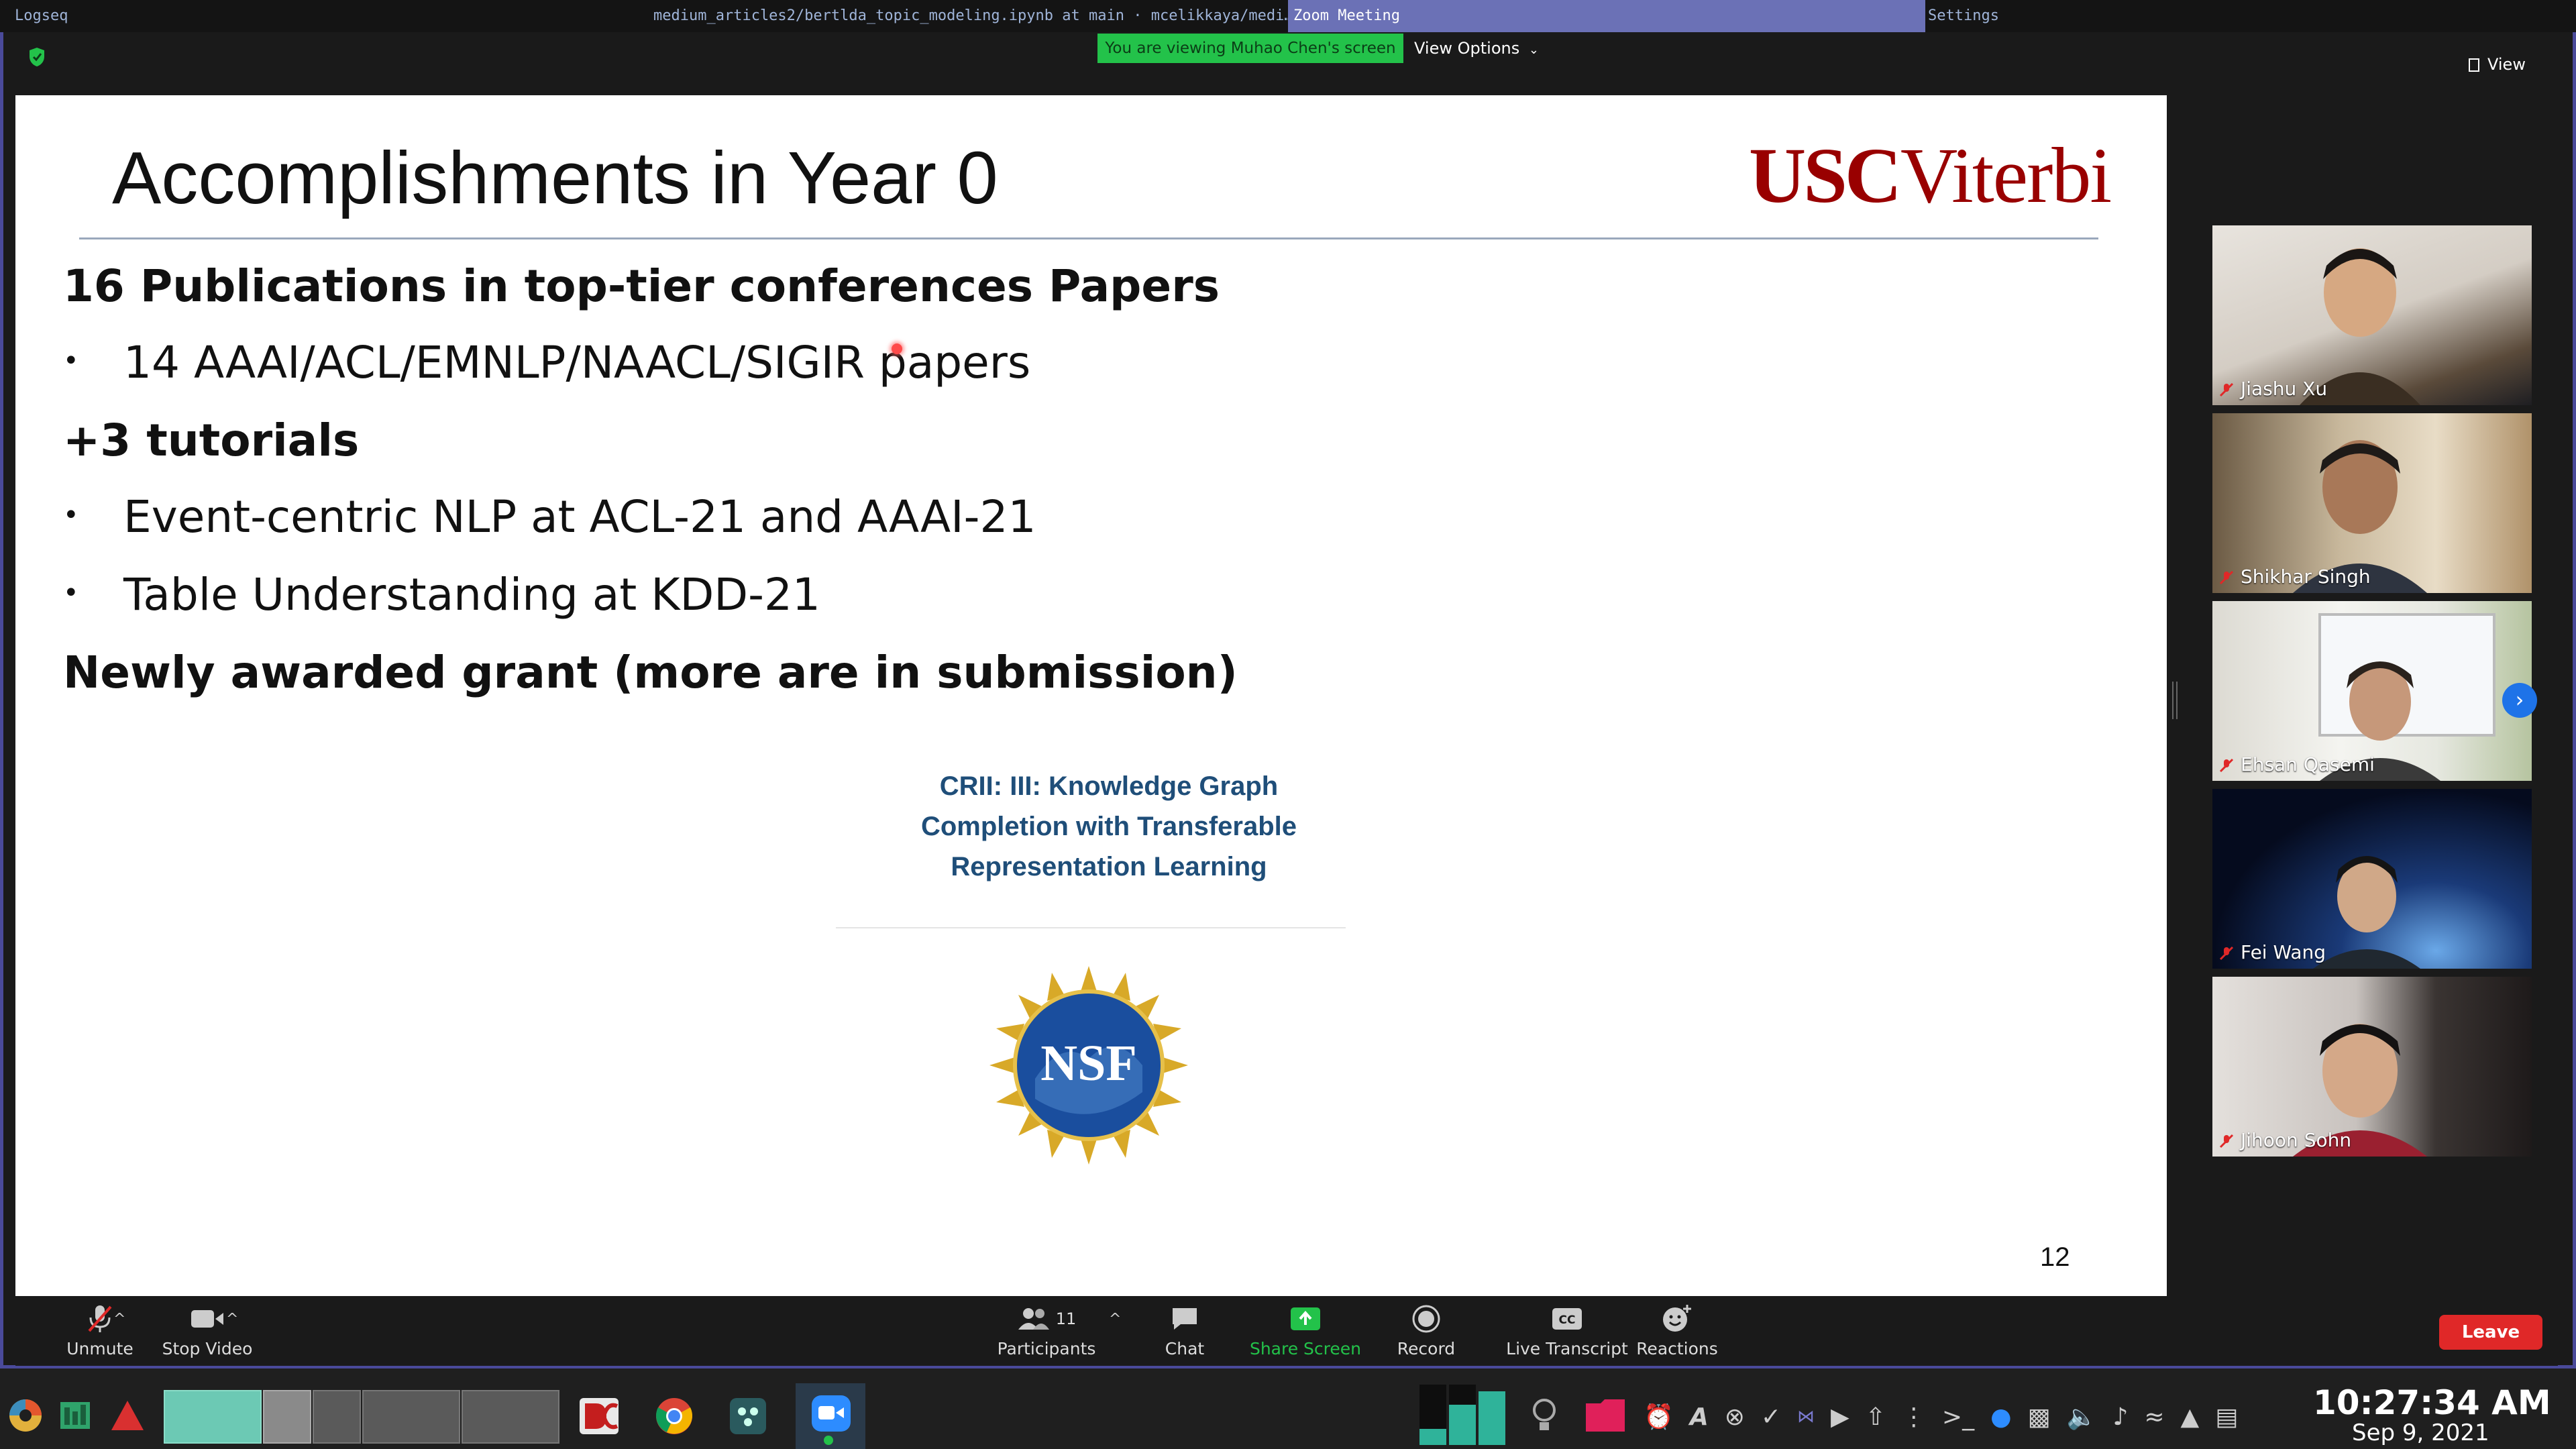 This screenshot has width=2576, height=1449. What do you see at coordinates (2372, 1067) in the screenshot?
I see `participant-tile: Jihoon Sohn` at bounding box center [2372, 1067].